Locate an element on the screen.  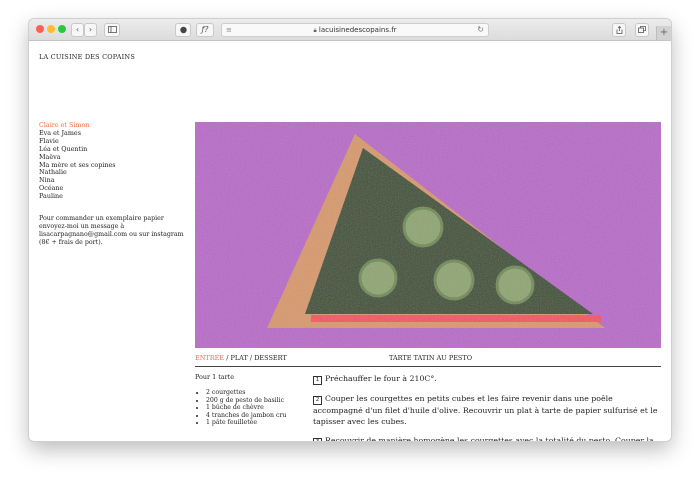
plus-icon: + is located at coordinates (664, 32).